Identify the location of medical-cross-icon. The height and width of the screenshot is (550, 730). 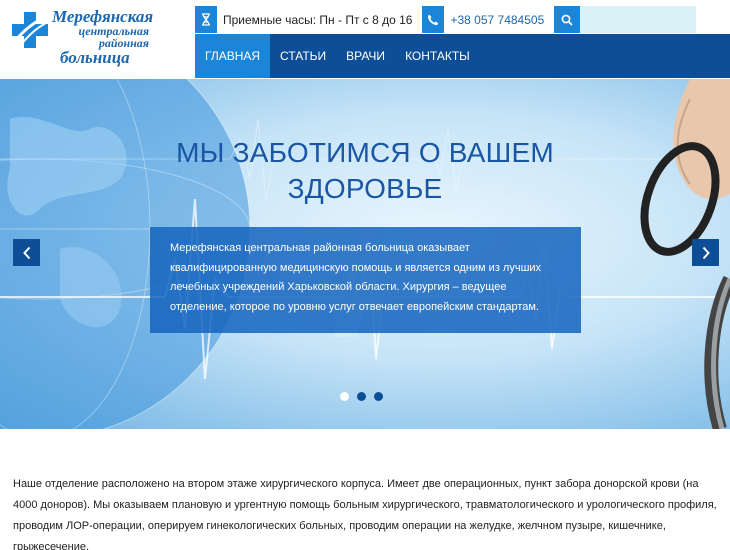
(30, 30).